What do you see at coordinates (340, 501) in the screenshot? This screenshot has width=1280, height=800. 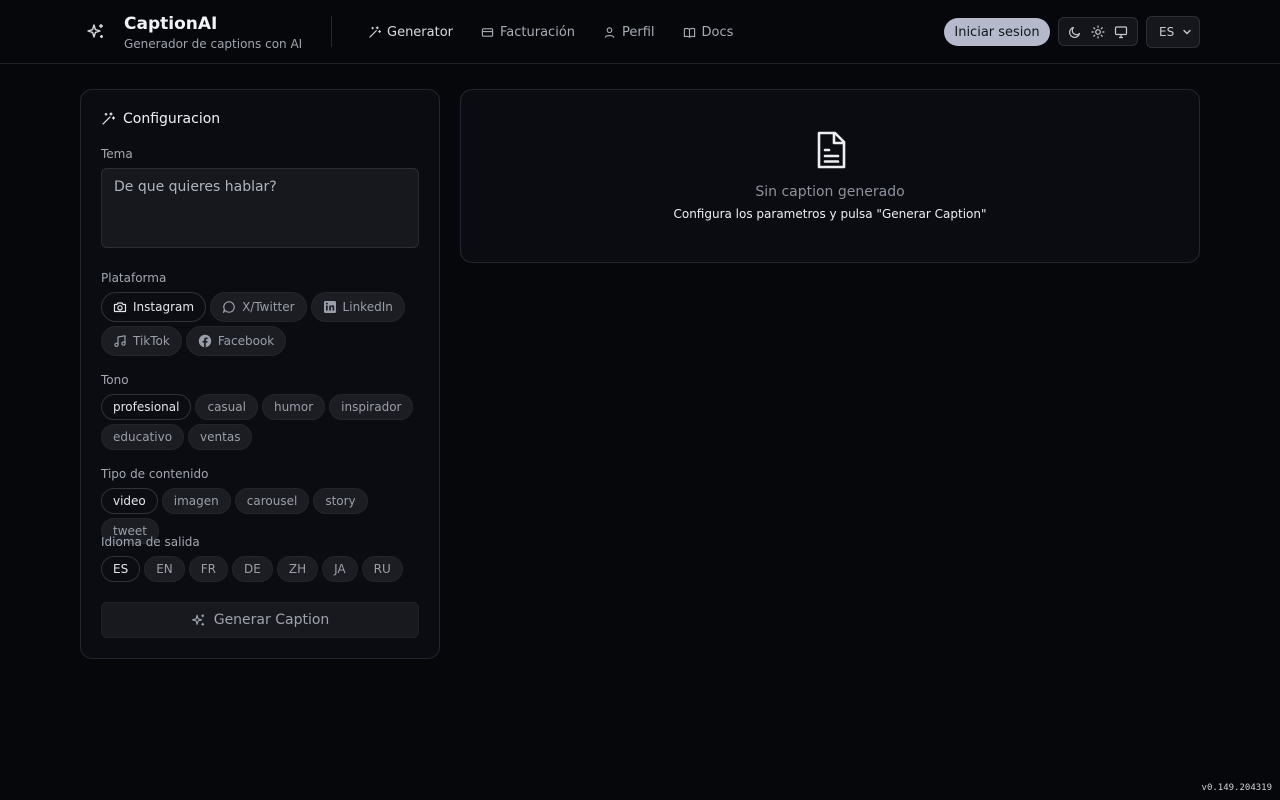 I see `content-type-option-story: story` at bounding box center [340, 501].